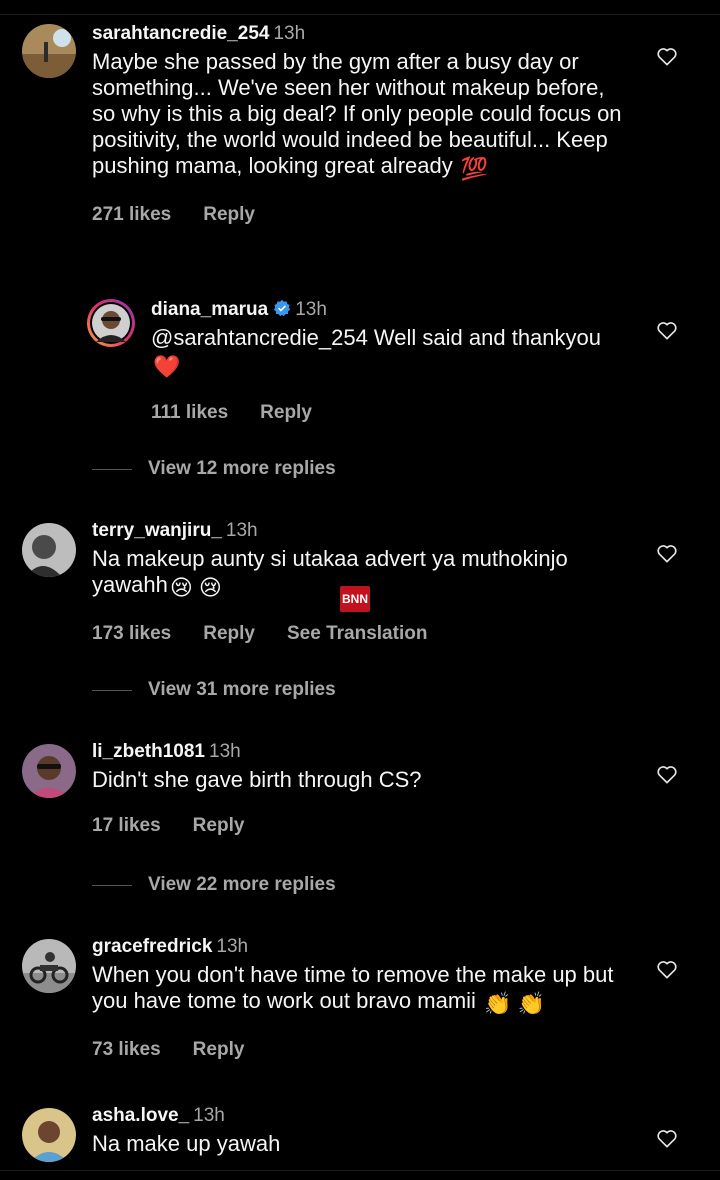 This screenshot has height=1180, width=720. Describe the element at coordinates (131, 634) in the screenshot. I see `likes-count: 173 likes` at that location.